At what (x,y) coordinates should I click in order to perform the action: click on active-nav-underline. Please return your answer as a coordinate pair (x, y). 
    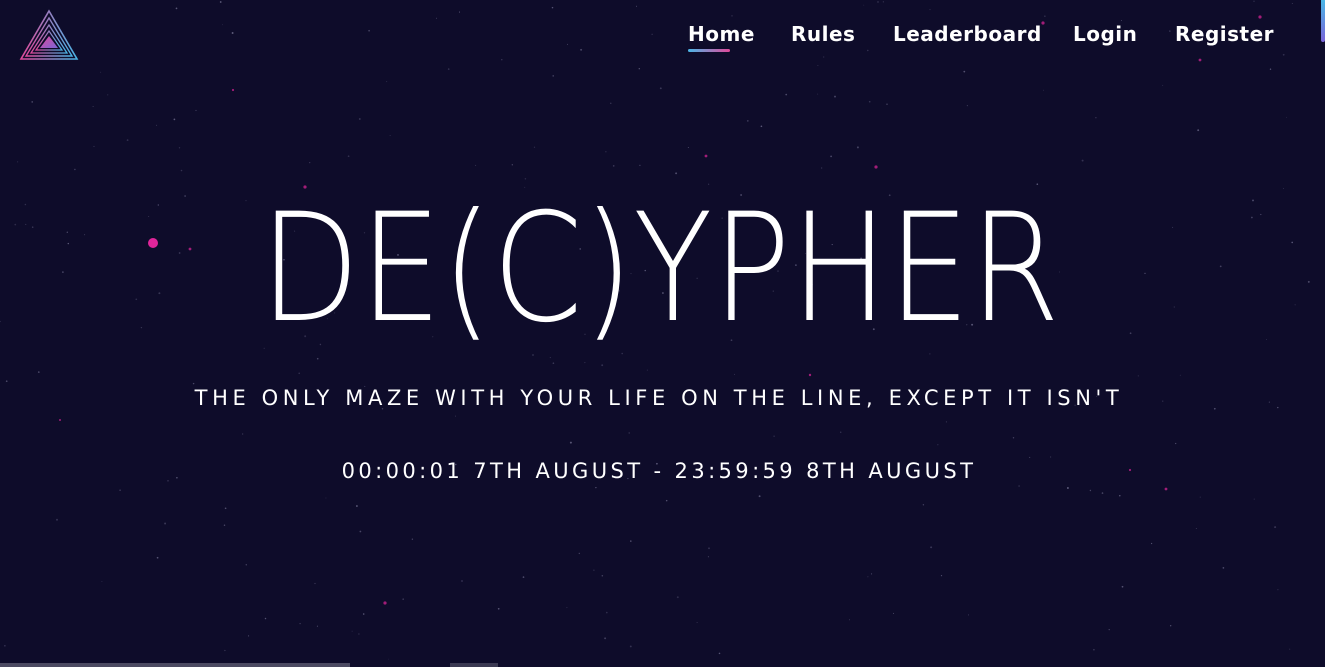
    Looking at the image, I should click on (709, 50).